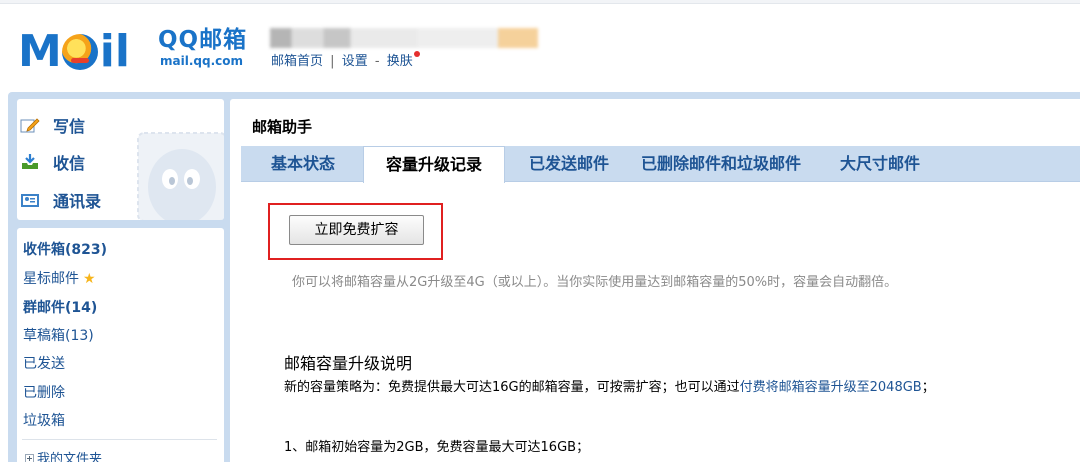 This screenshot has height=462, width=1080. Describe the element at coordinates (69, 163) in the screenshot. I see `inbox-label: 收信` at that location.